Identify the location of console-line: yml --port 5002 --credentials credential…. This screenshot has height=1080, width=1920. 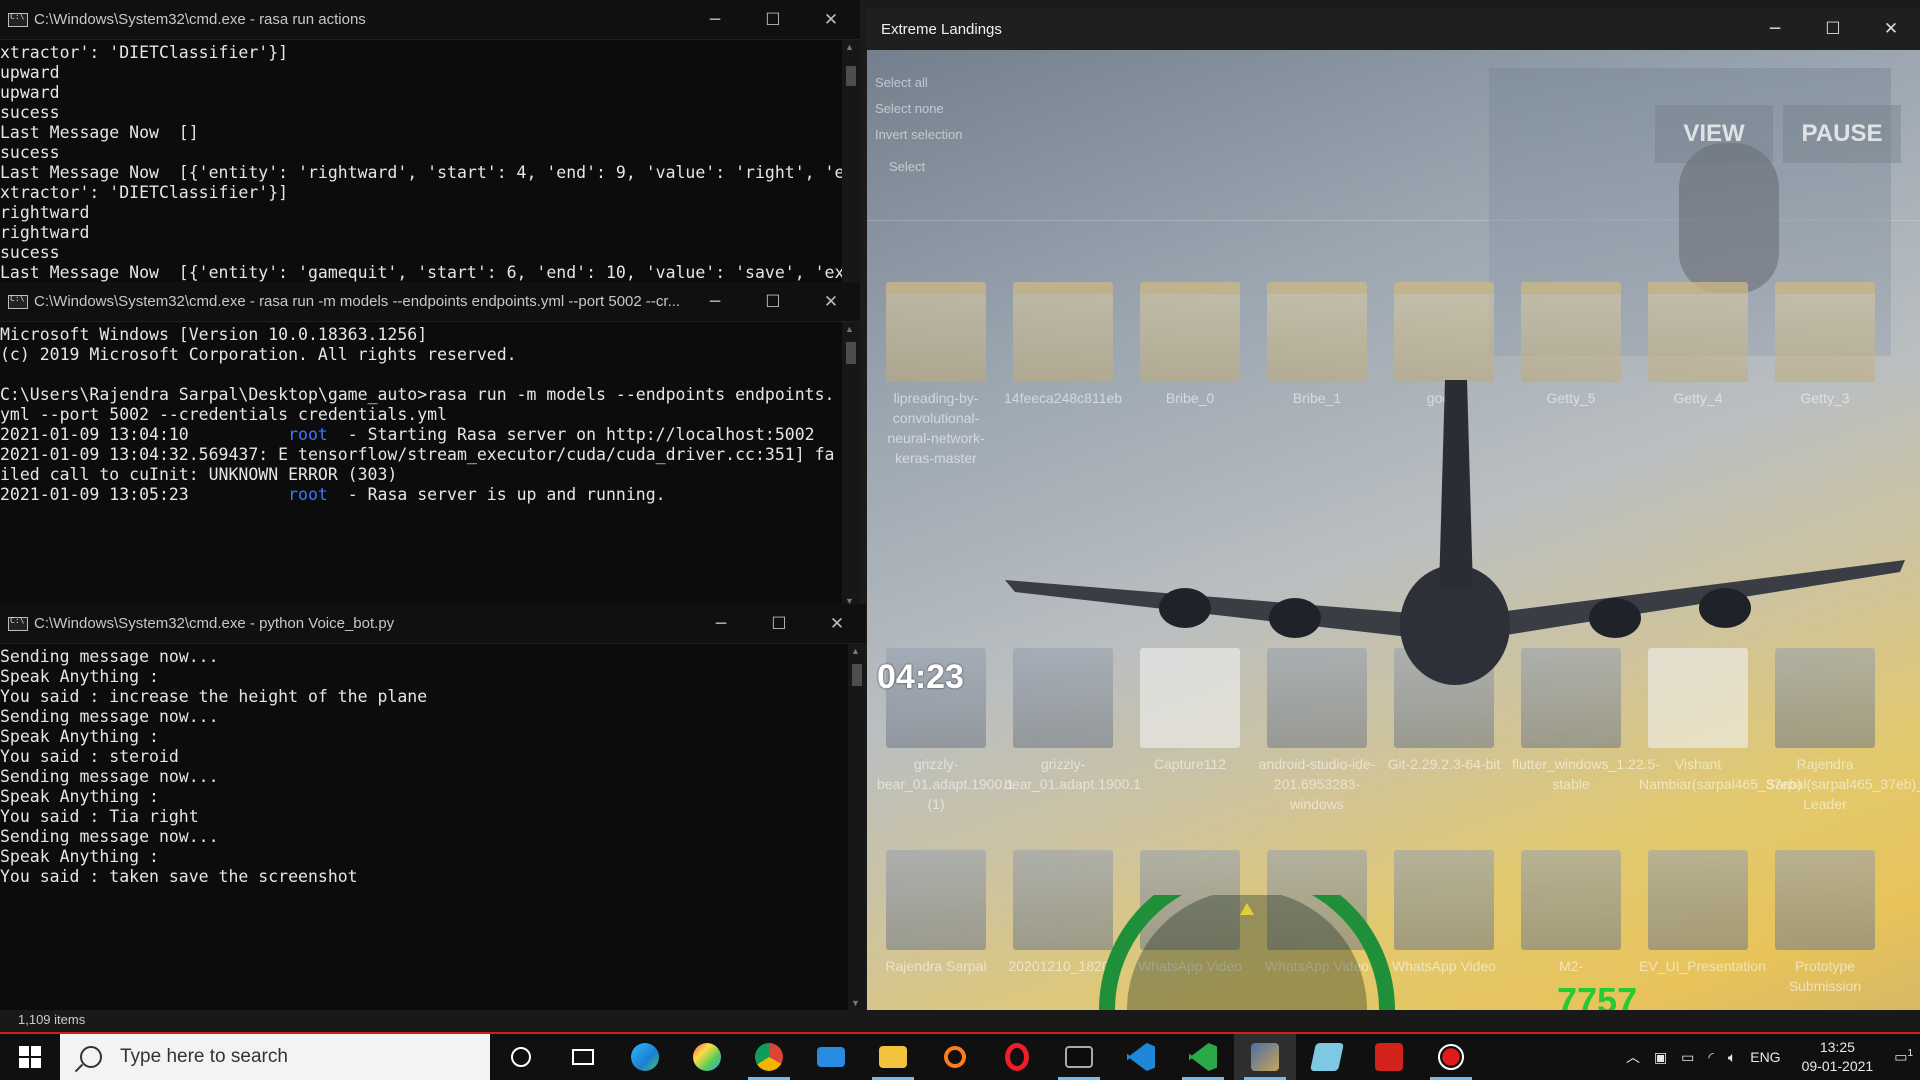
(224, 414).